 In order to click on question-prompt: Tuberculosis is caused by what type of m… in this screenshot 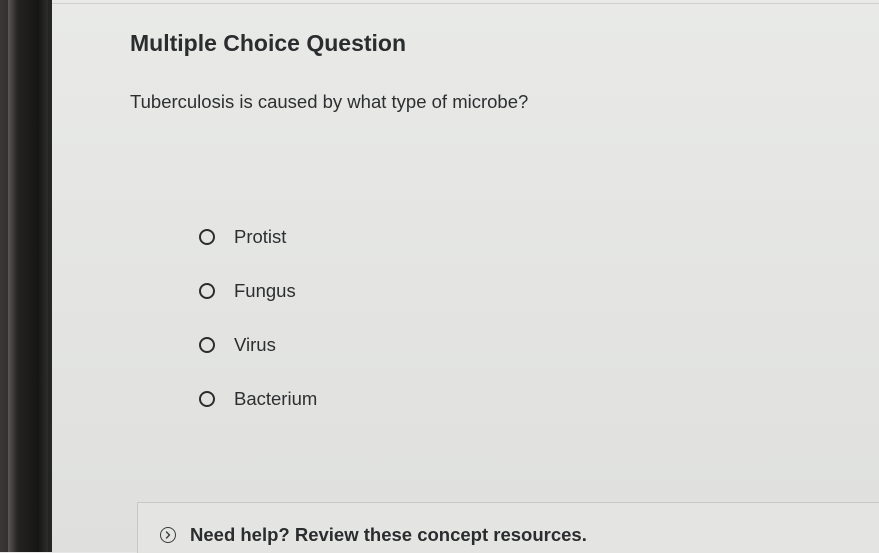, I will do `click(329, 101)`.